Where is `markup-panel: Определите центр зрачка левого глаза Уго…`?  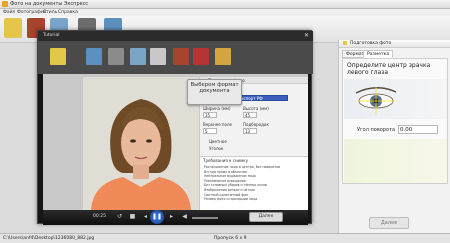
markup-panel: Определите центр зрачка левого глаза Уго… is located at coordinates (395, 121).